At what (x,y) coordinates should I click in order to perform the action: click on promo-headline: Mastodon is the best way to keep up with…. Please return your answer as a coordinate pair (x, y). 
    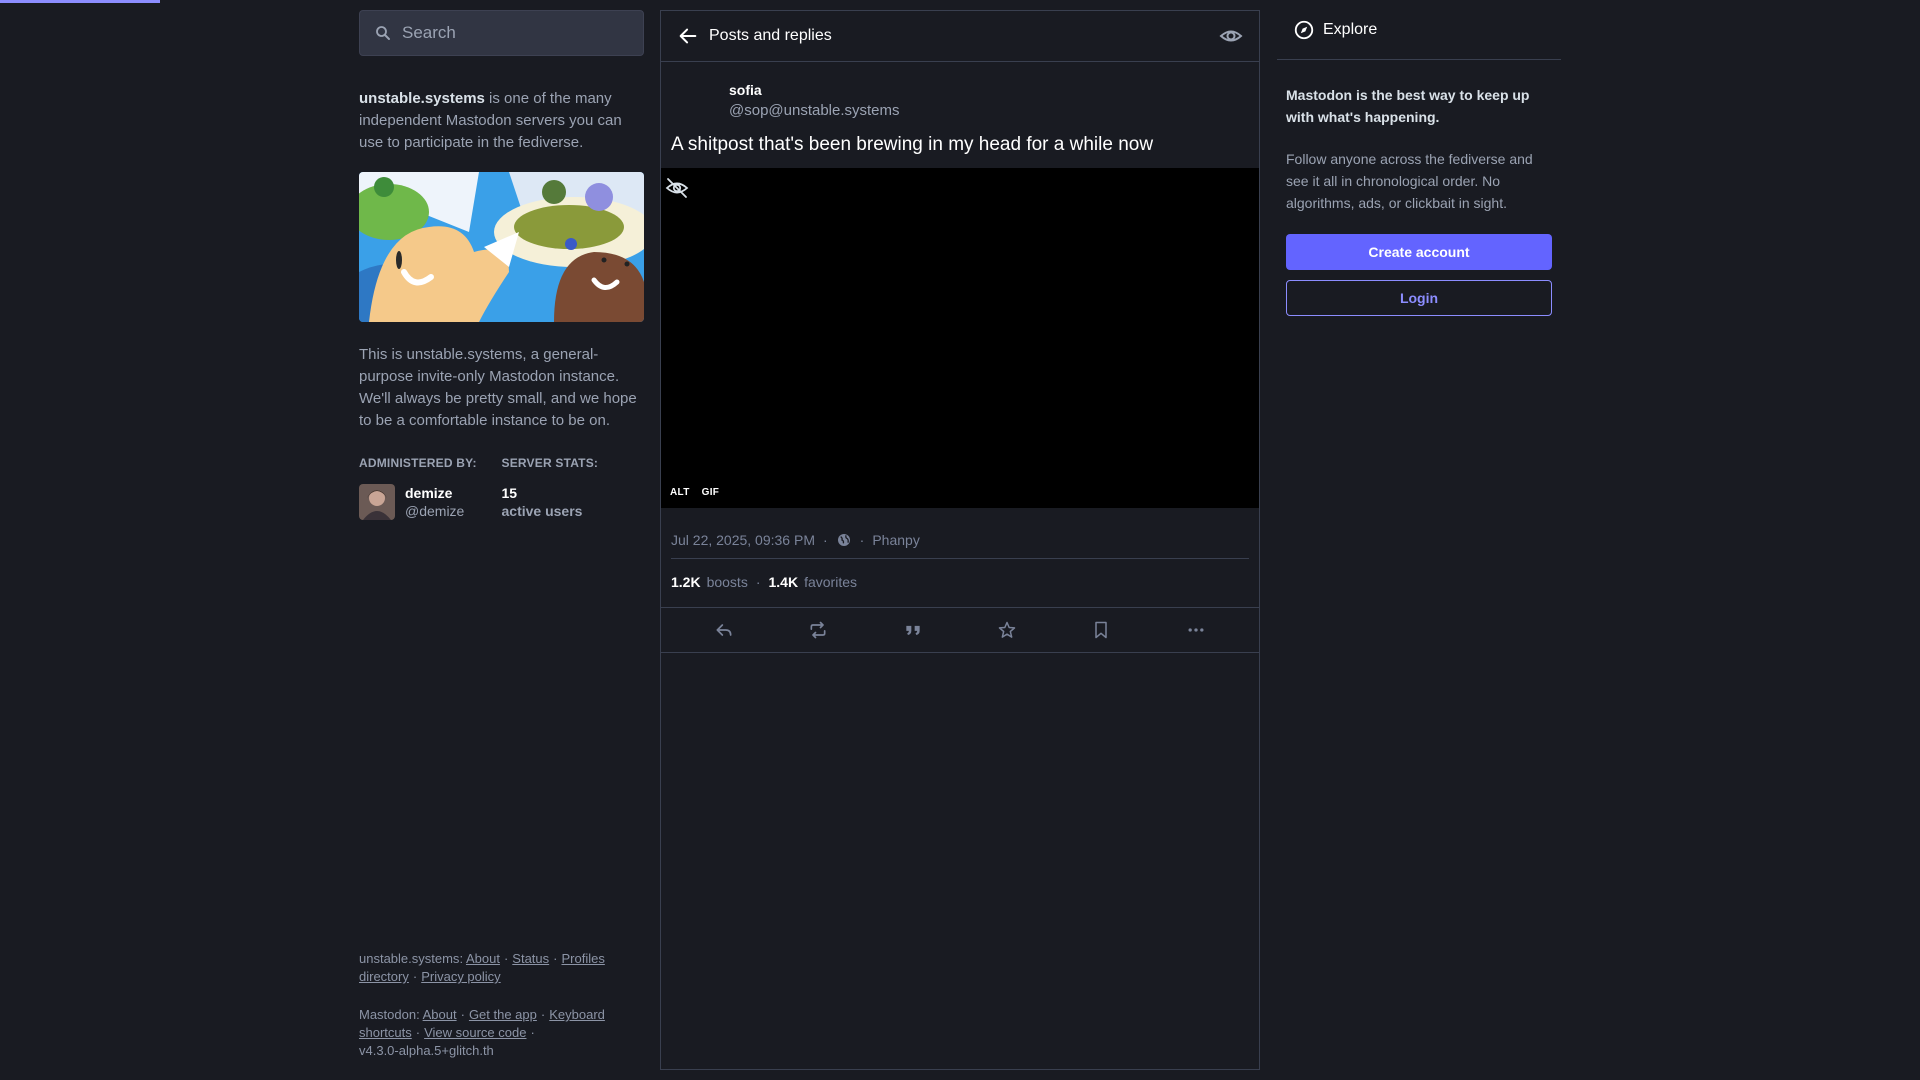
    Looking at the image, I should click on (1408, 106).